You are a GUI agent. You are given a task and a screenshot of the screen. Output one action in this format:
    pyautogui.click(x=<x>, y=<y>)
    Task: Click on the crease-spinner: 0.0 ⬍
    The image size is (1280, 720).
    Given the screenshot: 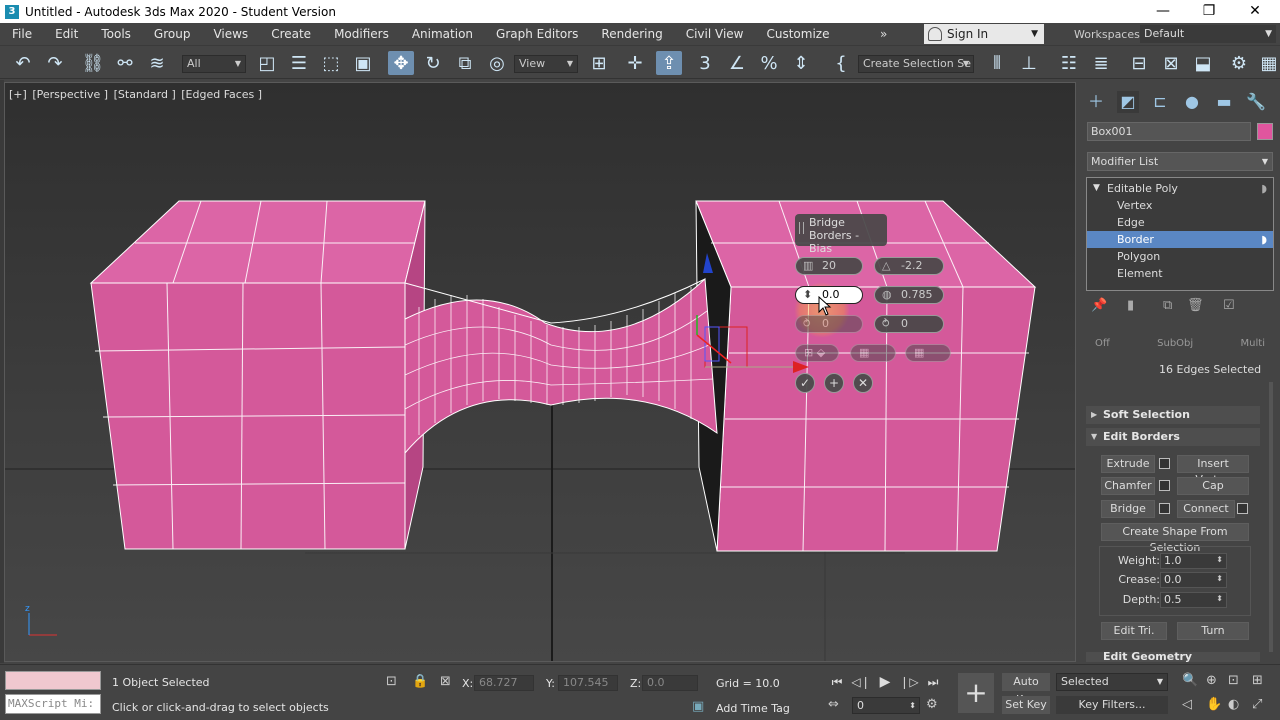 What is the action you would take?
    pyautogui.click(x=1193, y=580)
    